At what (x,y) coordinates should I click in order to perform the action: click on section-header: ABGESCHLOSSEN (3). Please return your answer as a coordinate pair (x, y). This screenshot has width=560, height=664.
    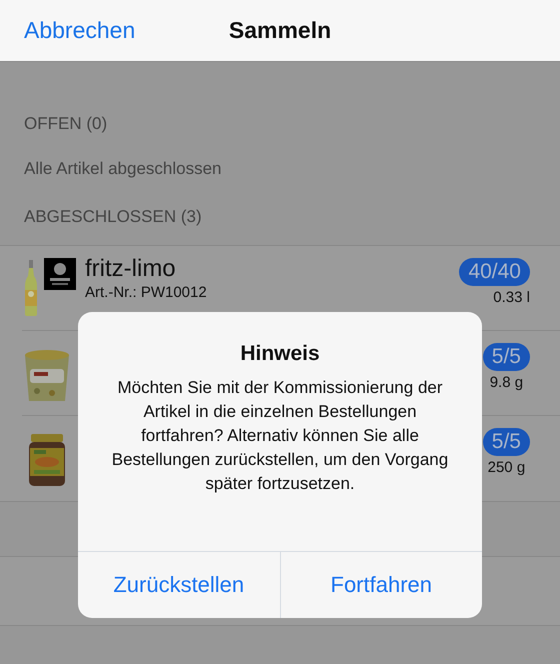
    Looking at the image, I should click on (113, 217).